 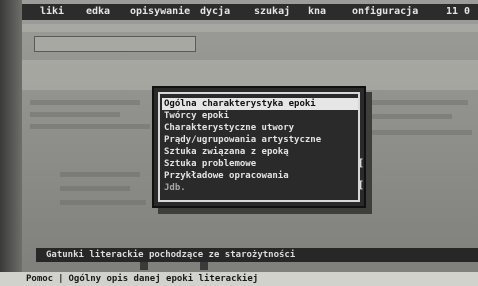 What do you see at coordinates (458, 11) in the screenshot?
I see `menu-item-clock: 11 0` at bounding box center [458, 11].